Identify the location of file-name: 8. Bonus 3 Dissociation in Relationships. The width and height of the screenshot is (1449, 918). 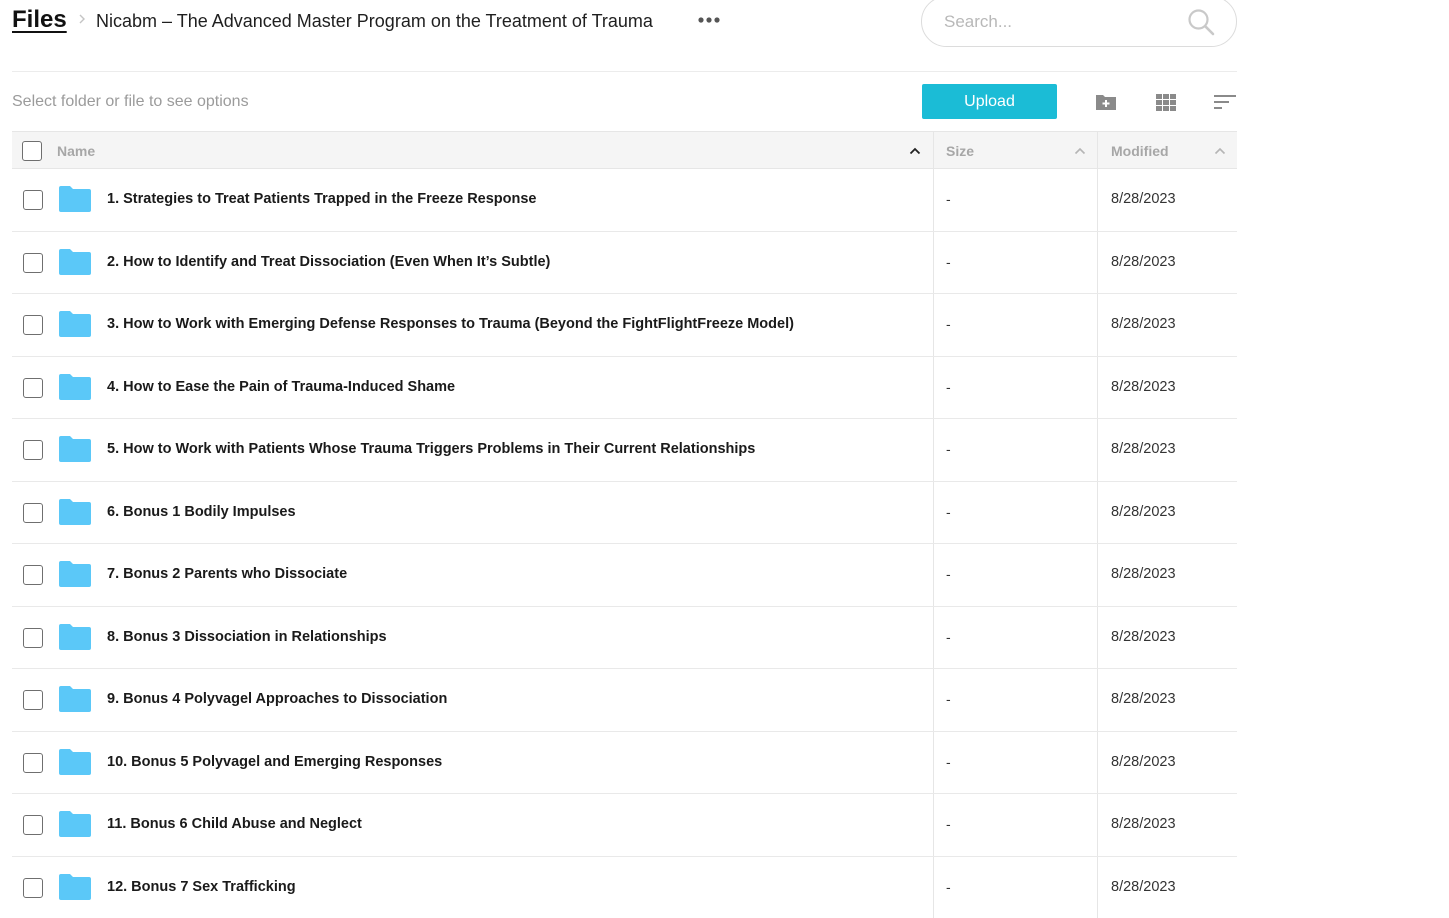
(247, 636).